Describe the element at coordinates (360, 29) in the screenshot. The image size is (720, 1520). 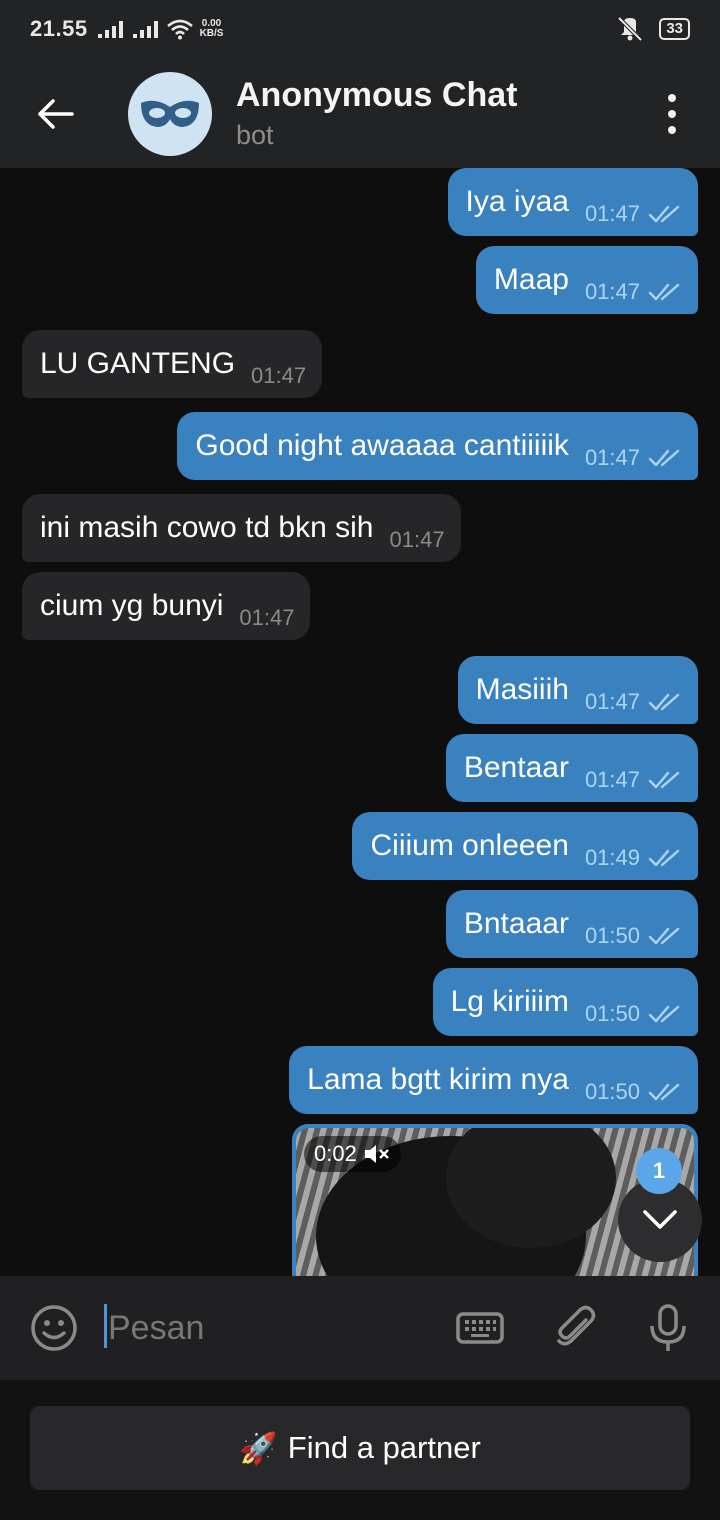
I see `status-bar: 21.55 0.00 KB/S 33` at that location.